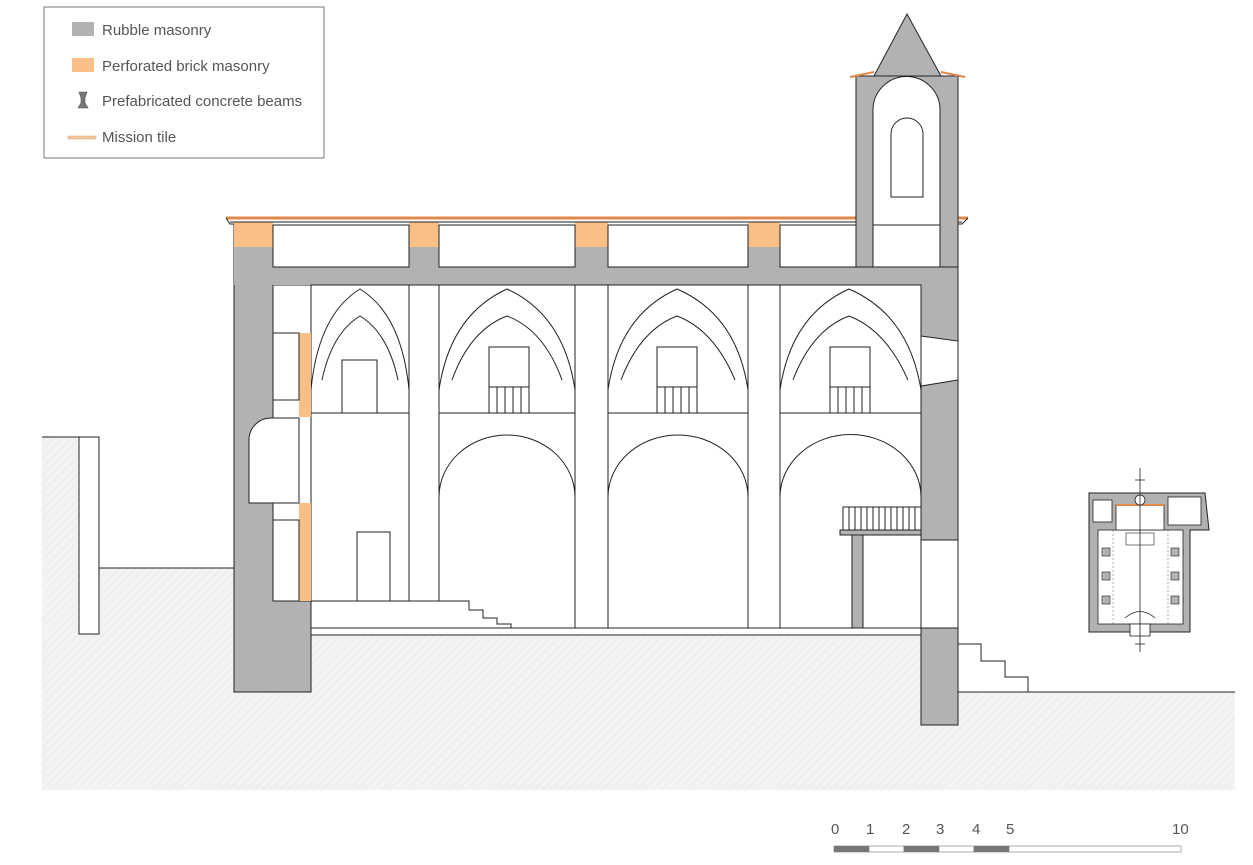  What do you see at coordinates (940, 829) in the screenshot?
I see `scale-label-3: 3` at bounding box center [940, 829].